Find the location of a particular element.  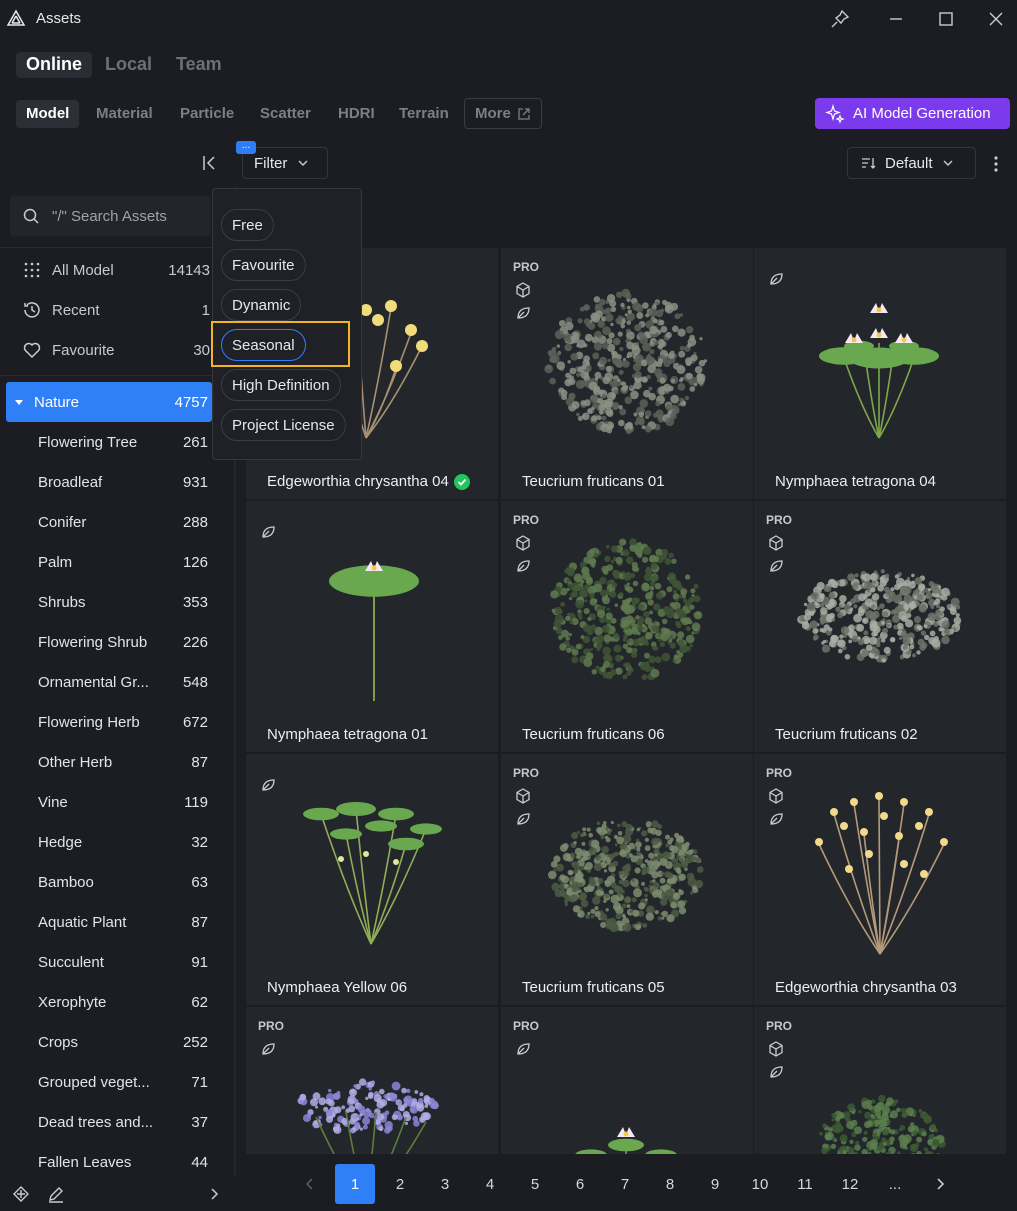

subcategory-item: Succulent 91 is located at coordinates (109, 962).